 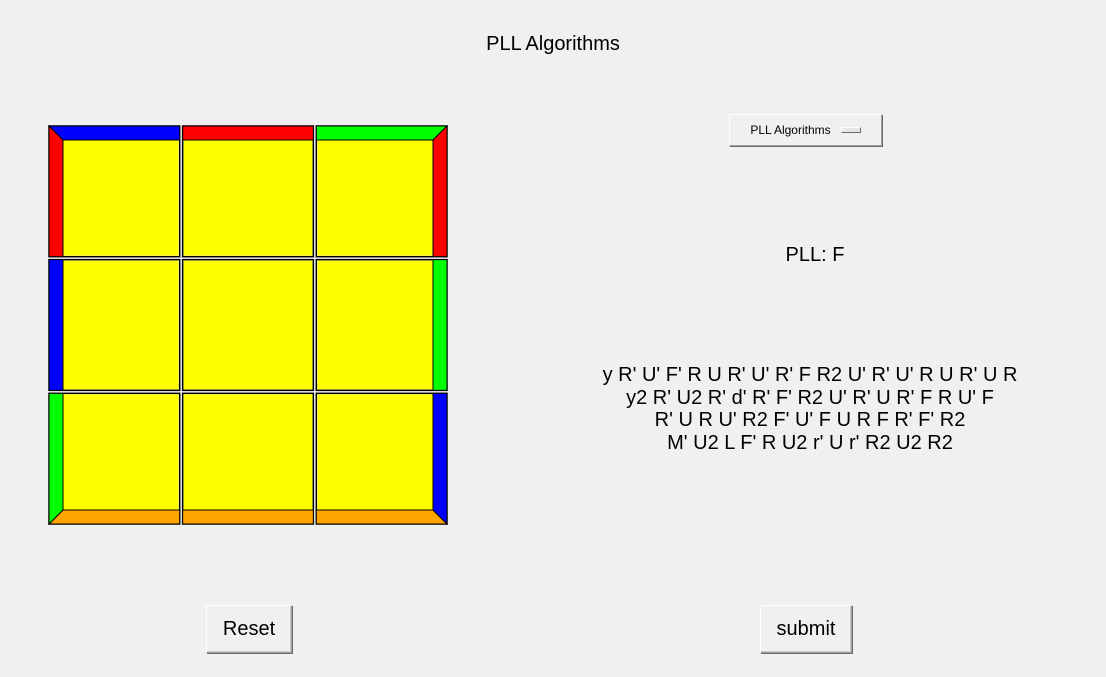 I want to click on algorithm-set-menu-label: PLL Algorithms, so click(x=790, y=130).